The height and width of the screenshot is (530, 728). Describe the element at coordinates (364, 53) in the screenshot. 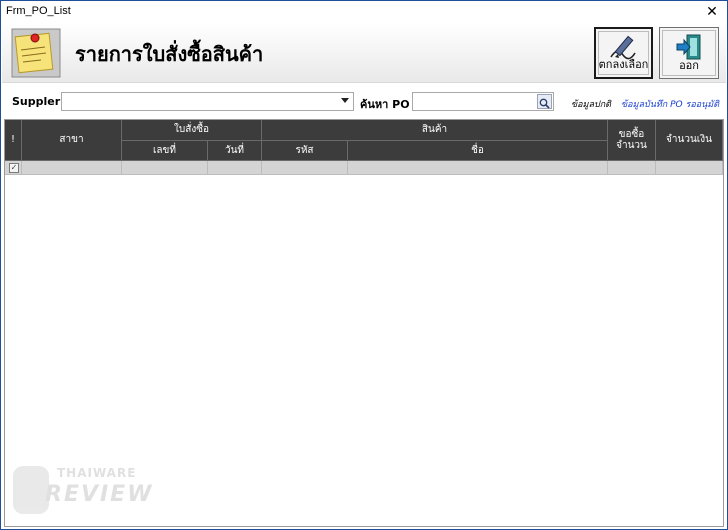

I see `form-header: รายการใบสั่งซื้อสินค้า ตกลงเลือก ออก` at that location.